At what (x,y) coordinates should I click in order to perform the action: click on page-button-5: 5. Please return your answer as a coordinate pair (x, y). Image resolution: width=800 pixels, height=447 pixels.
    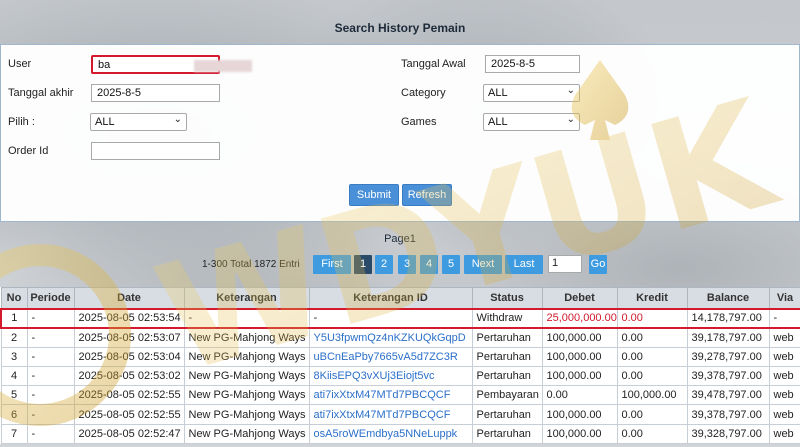
    Looking at the image, I should click on (451, 264).